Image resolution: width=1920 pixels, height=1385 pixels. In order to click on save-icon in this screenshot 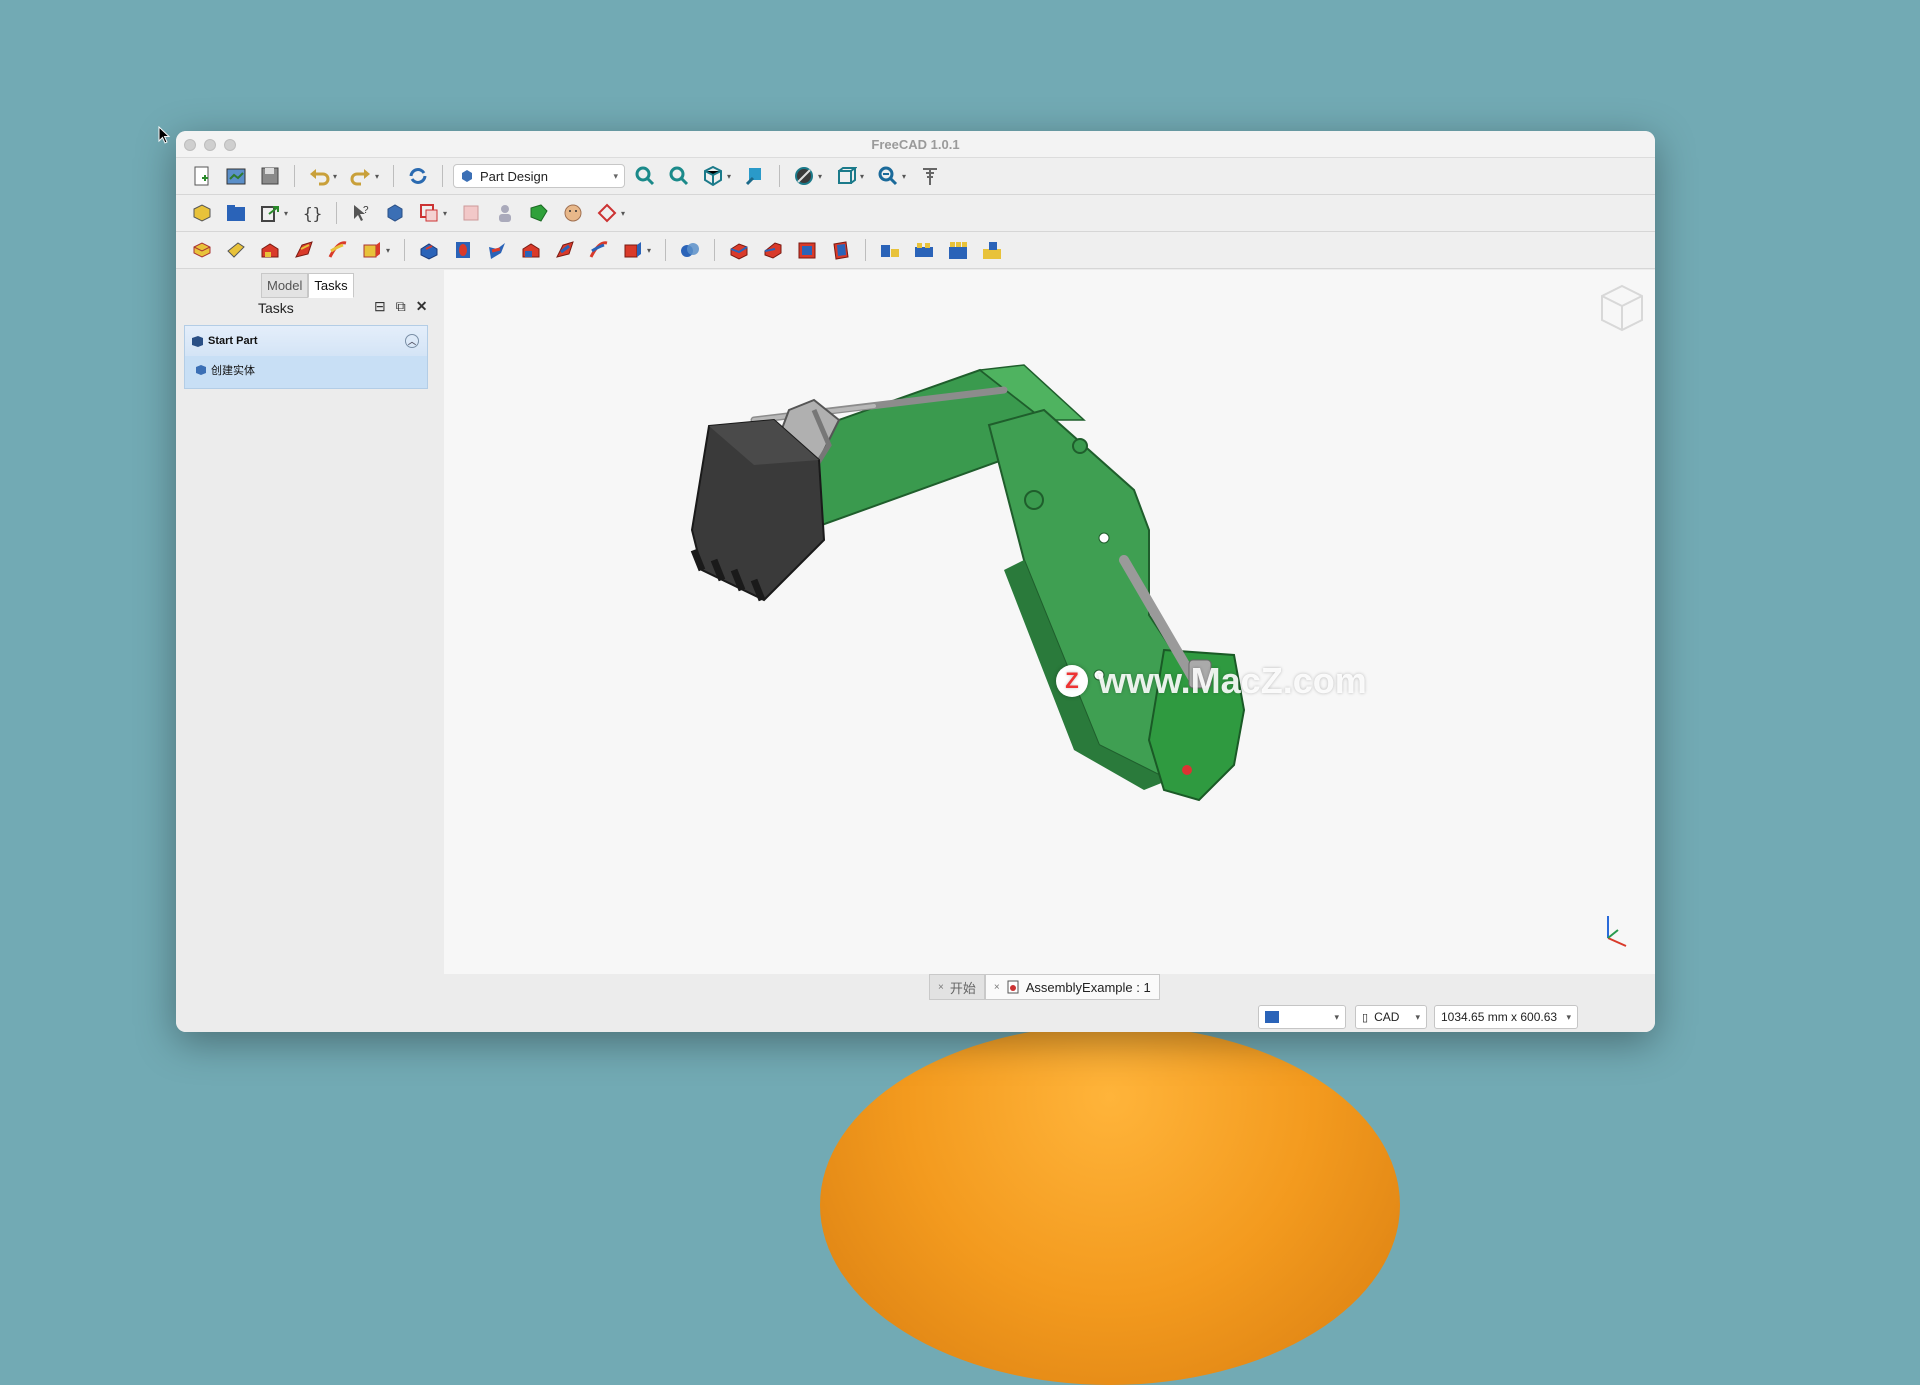, I will do `click(270, 176)`.